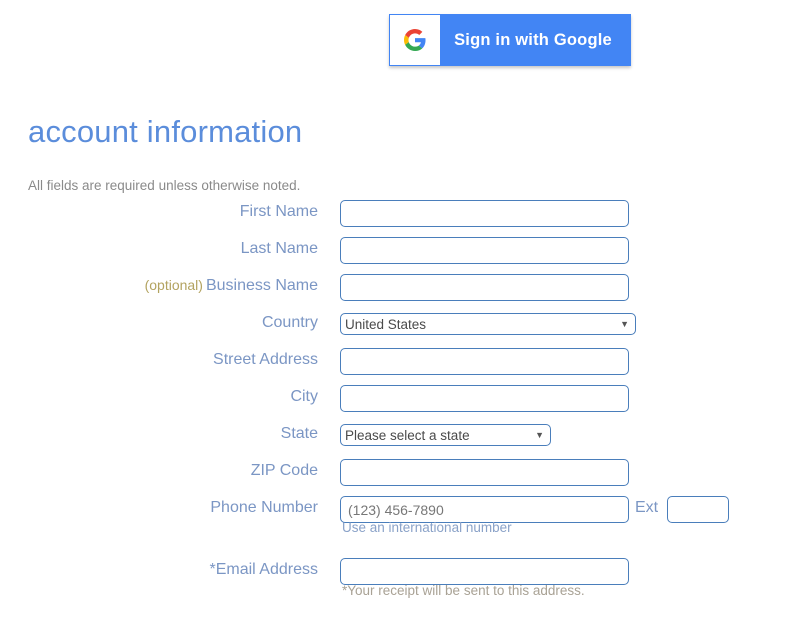 This screenshot has width=805, height=630. I want to click on form-row-first-name: First Name, so click(402, 218).